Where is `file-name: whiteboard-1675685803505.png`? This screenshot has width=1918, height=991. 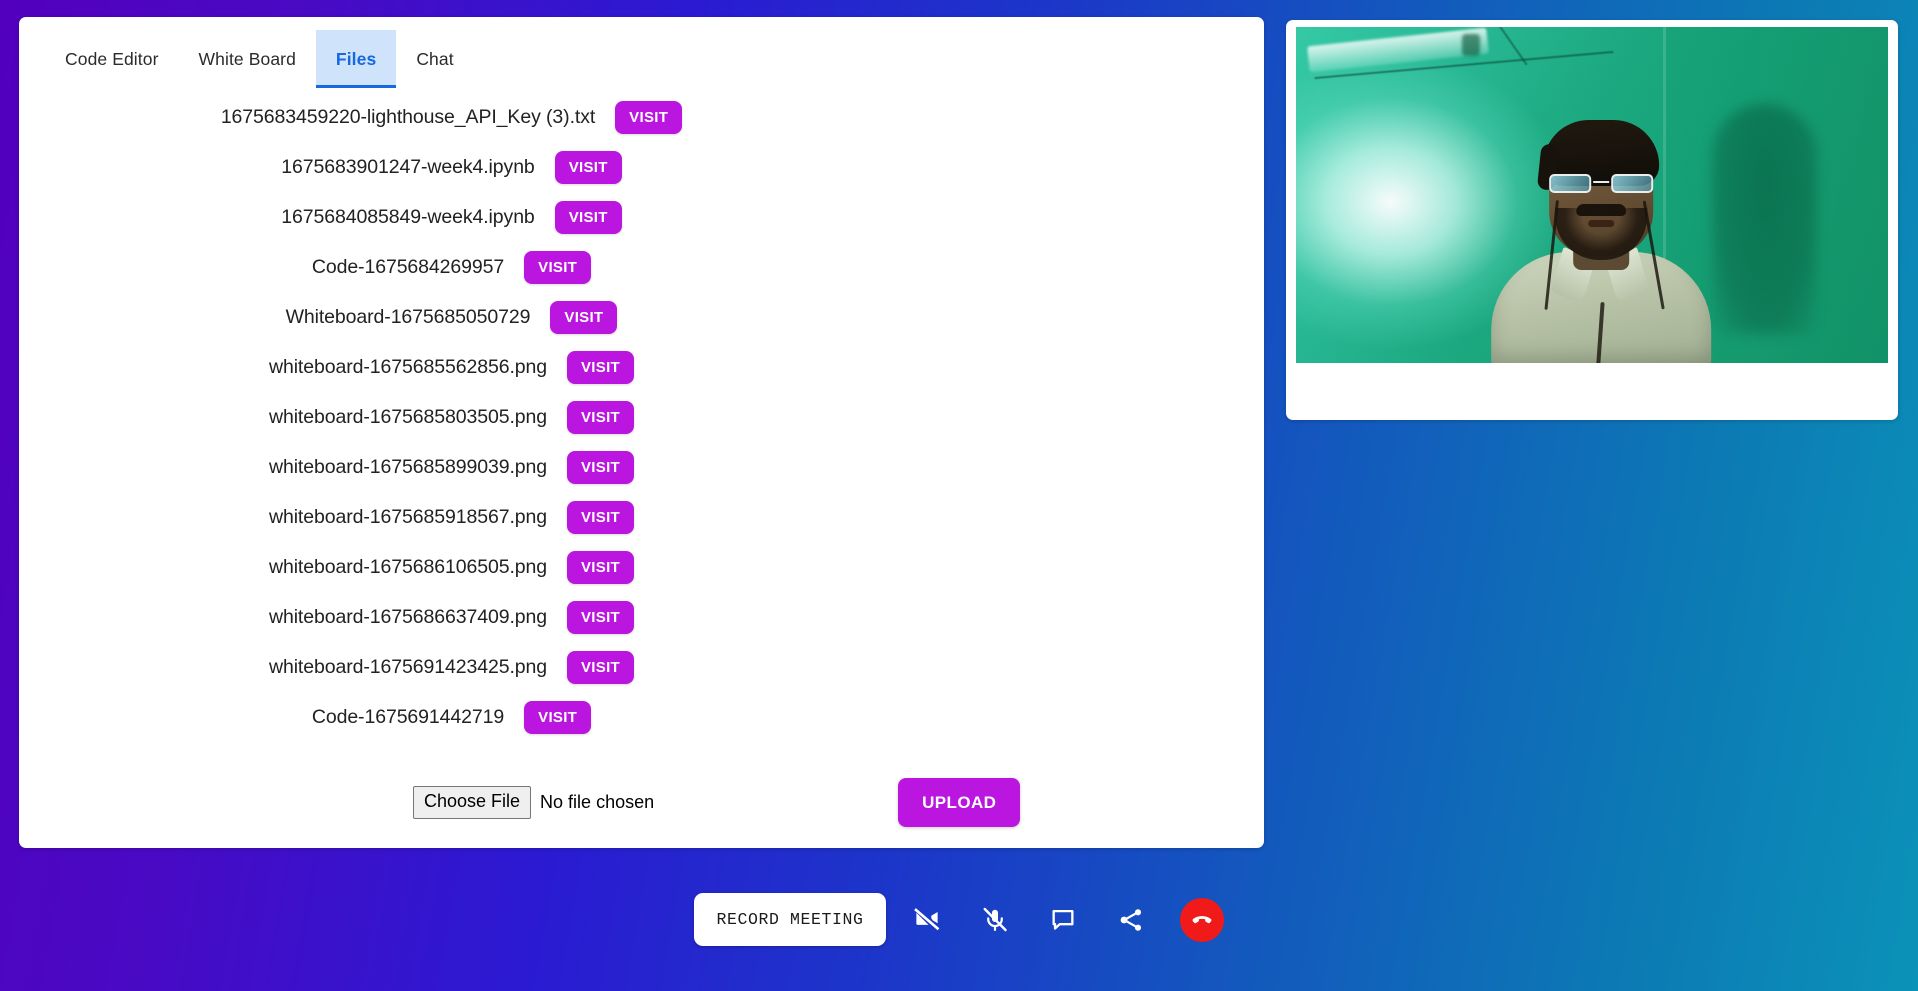 file-name: whiteboard-1675685803505.png is located at coordinates (407, 416).